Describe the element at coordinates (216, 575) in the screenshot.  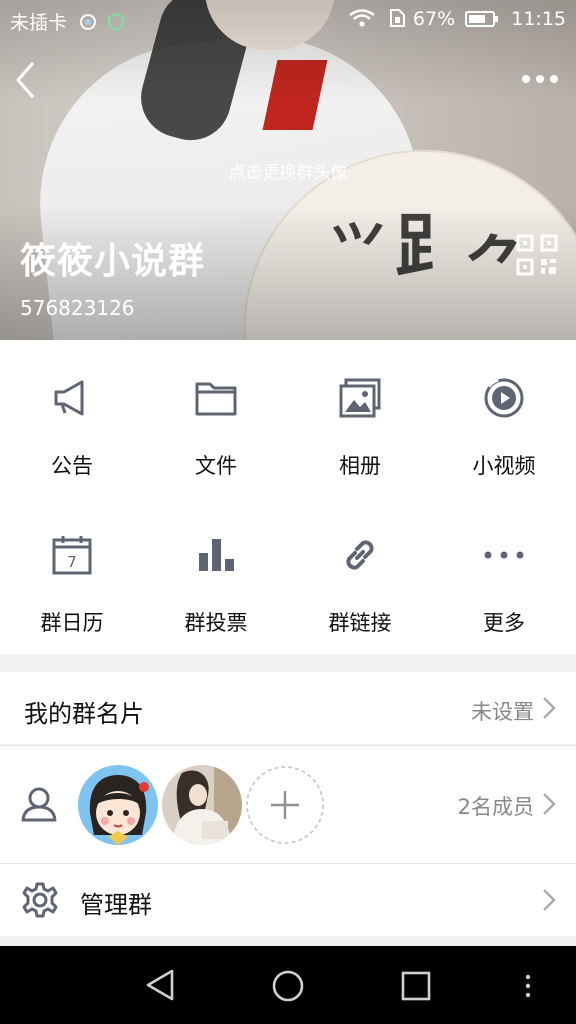
I see `feature-group-vote: 群投票` at that location.